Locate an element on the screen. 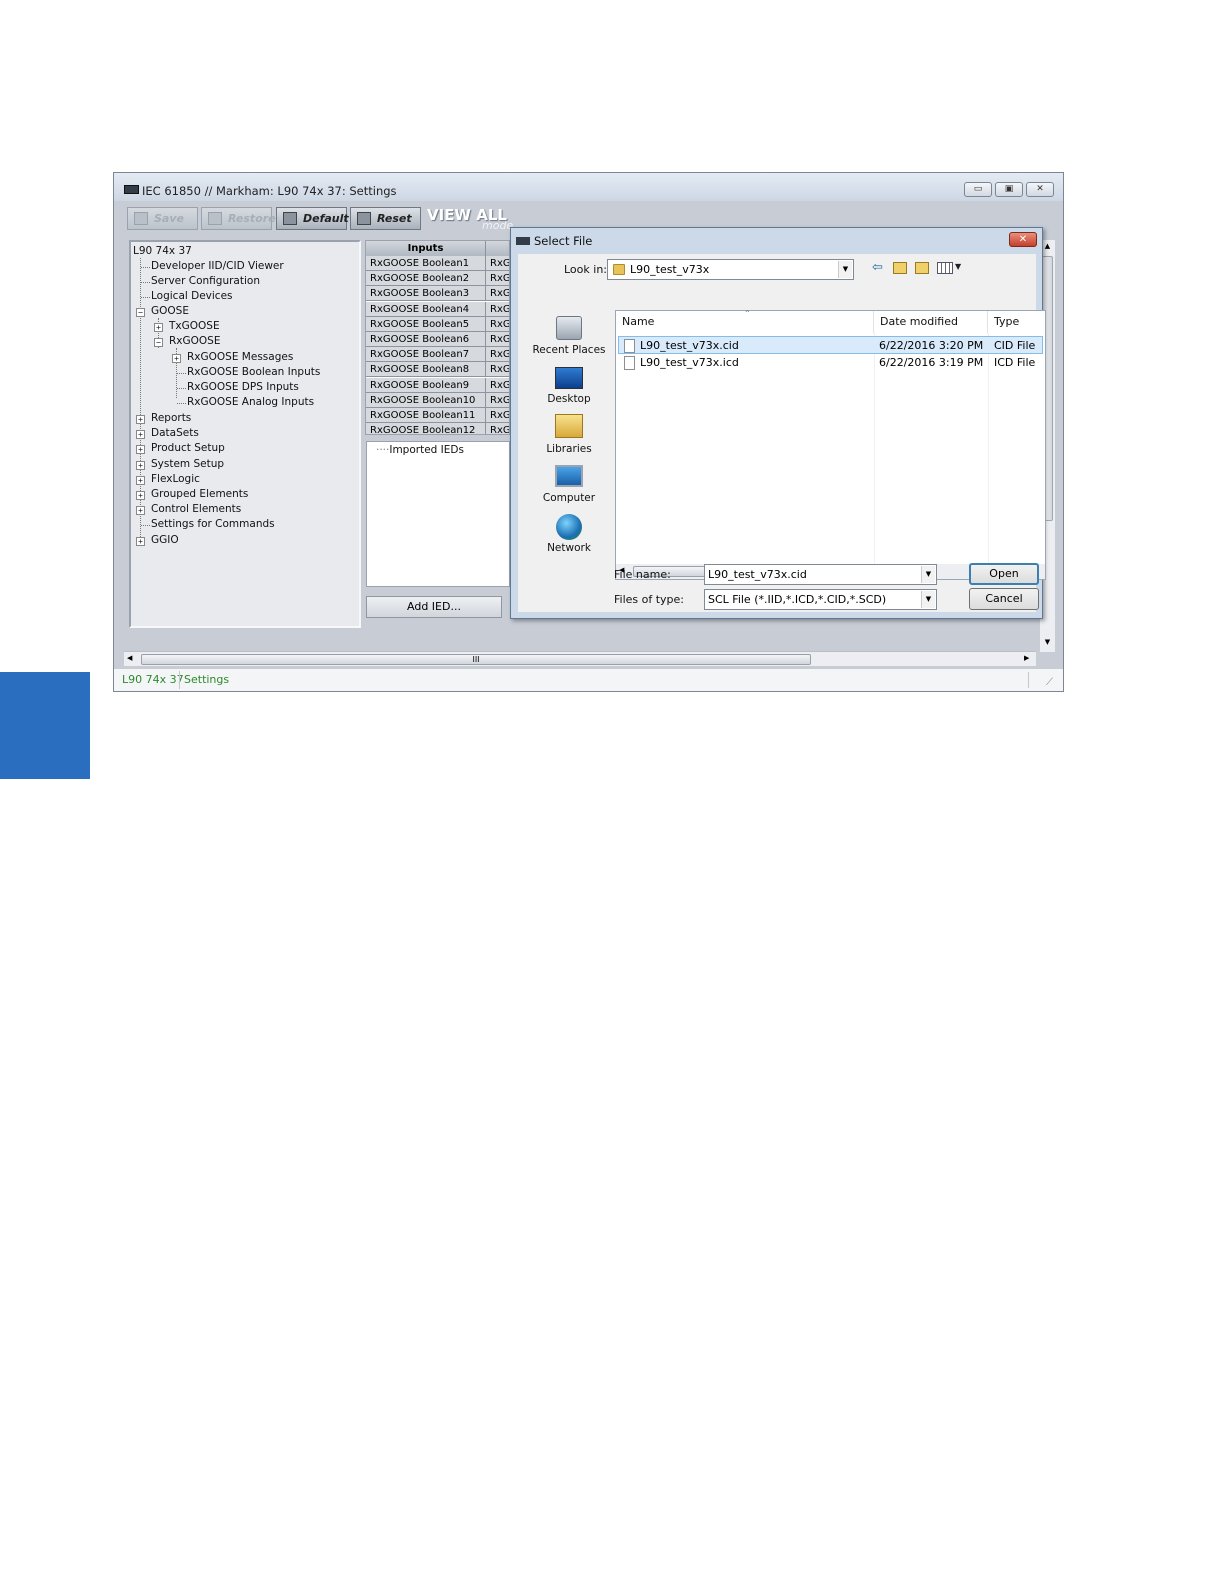  grid-row: RxGOOSE Boolean2 RxG is located at coordinates (437, 279).